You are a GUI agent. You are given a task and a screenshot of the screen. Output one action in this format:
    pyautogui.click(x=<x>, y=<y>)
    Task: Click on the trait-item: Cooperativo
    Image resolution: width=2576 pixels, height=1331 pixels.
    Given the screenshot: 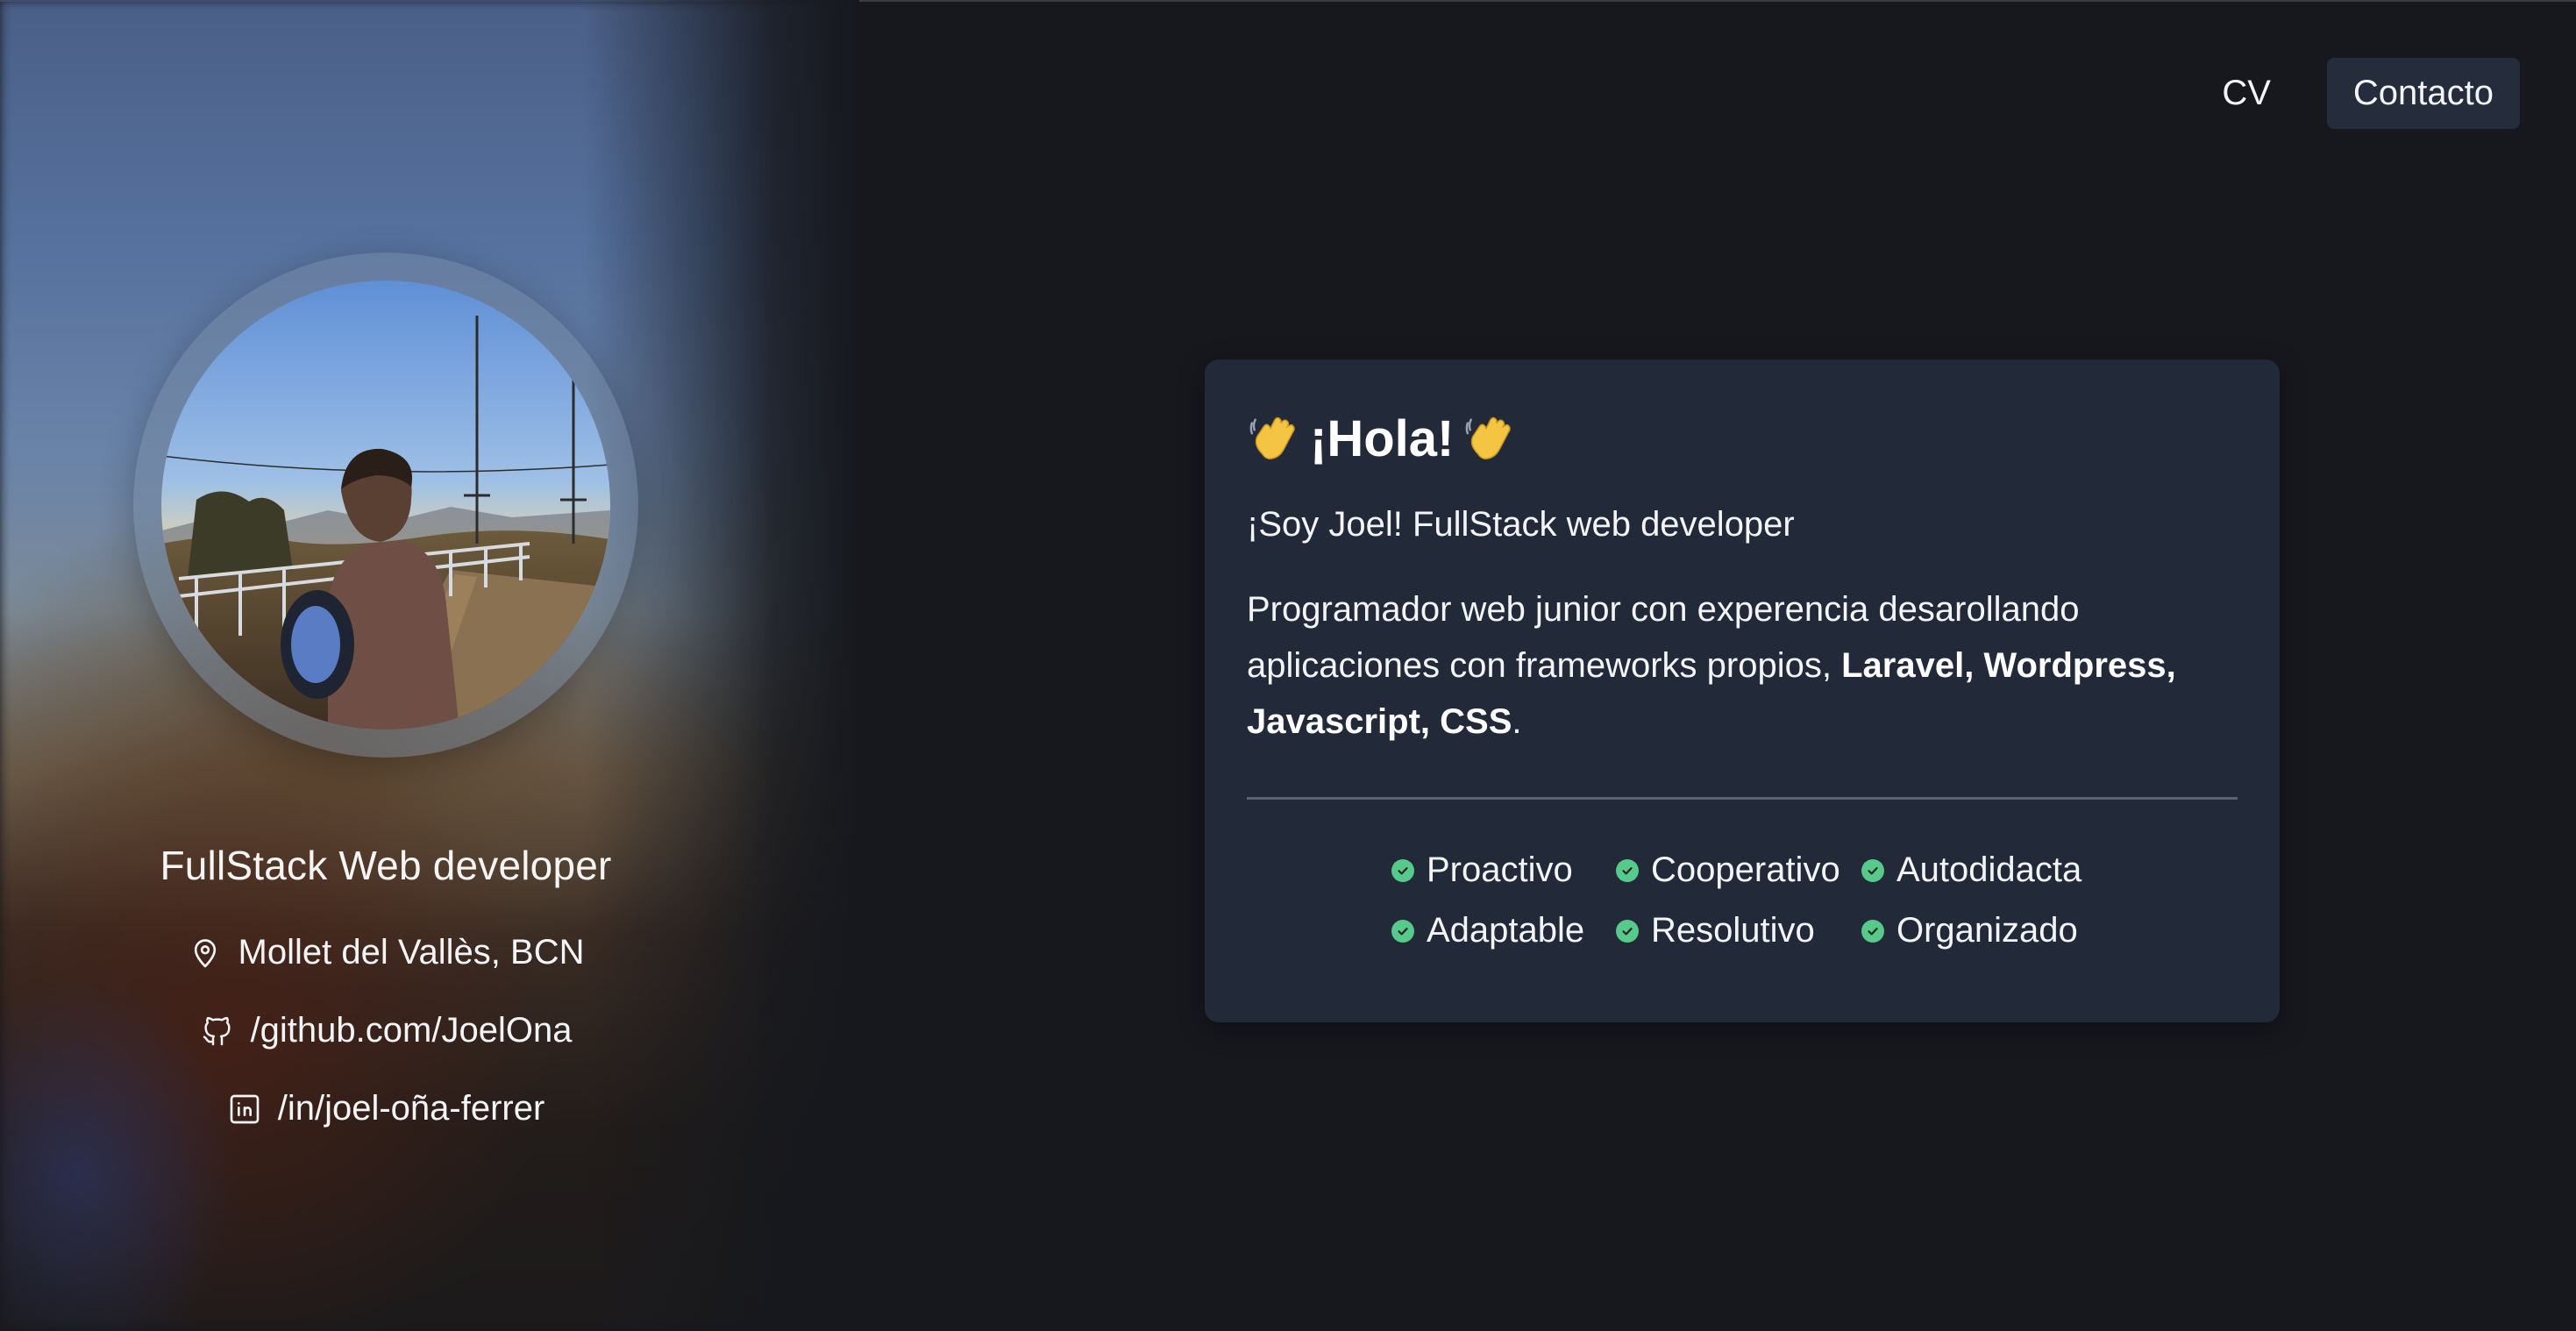 What is the action you would take?
    pyautogui.click(x=1738, y=870)
    